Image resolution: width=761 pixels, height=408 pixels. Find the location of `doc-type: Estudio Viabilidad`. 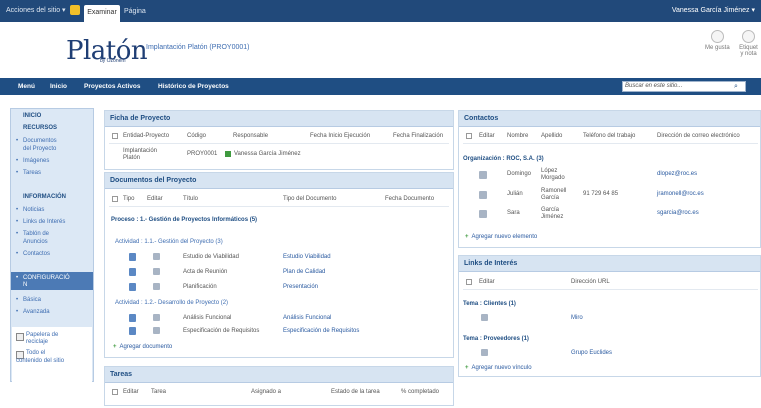

doc-type: Estudio Viabilidad is located at coordinates (307, 257).